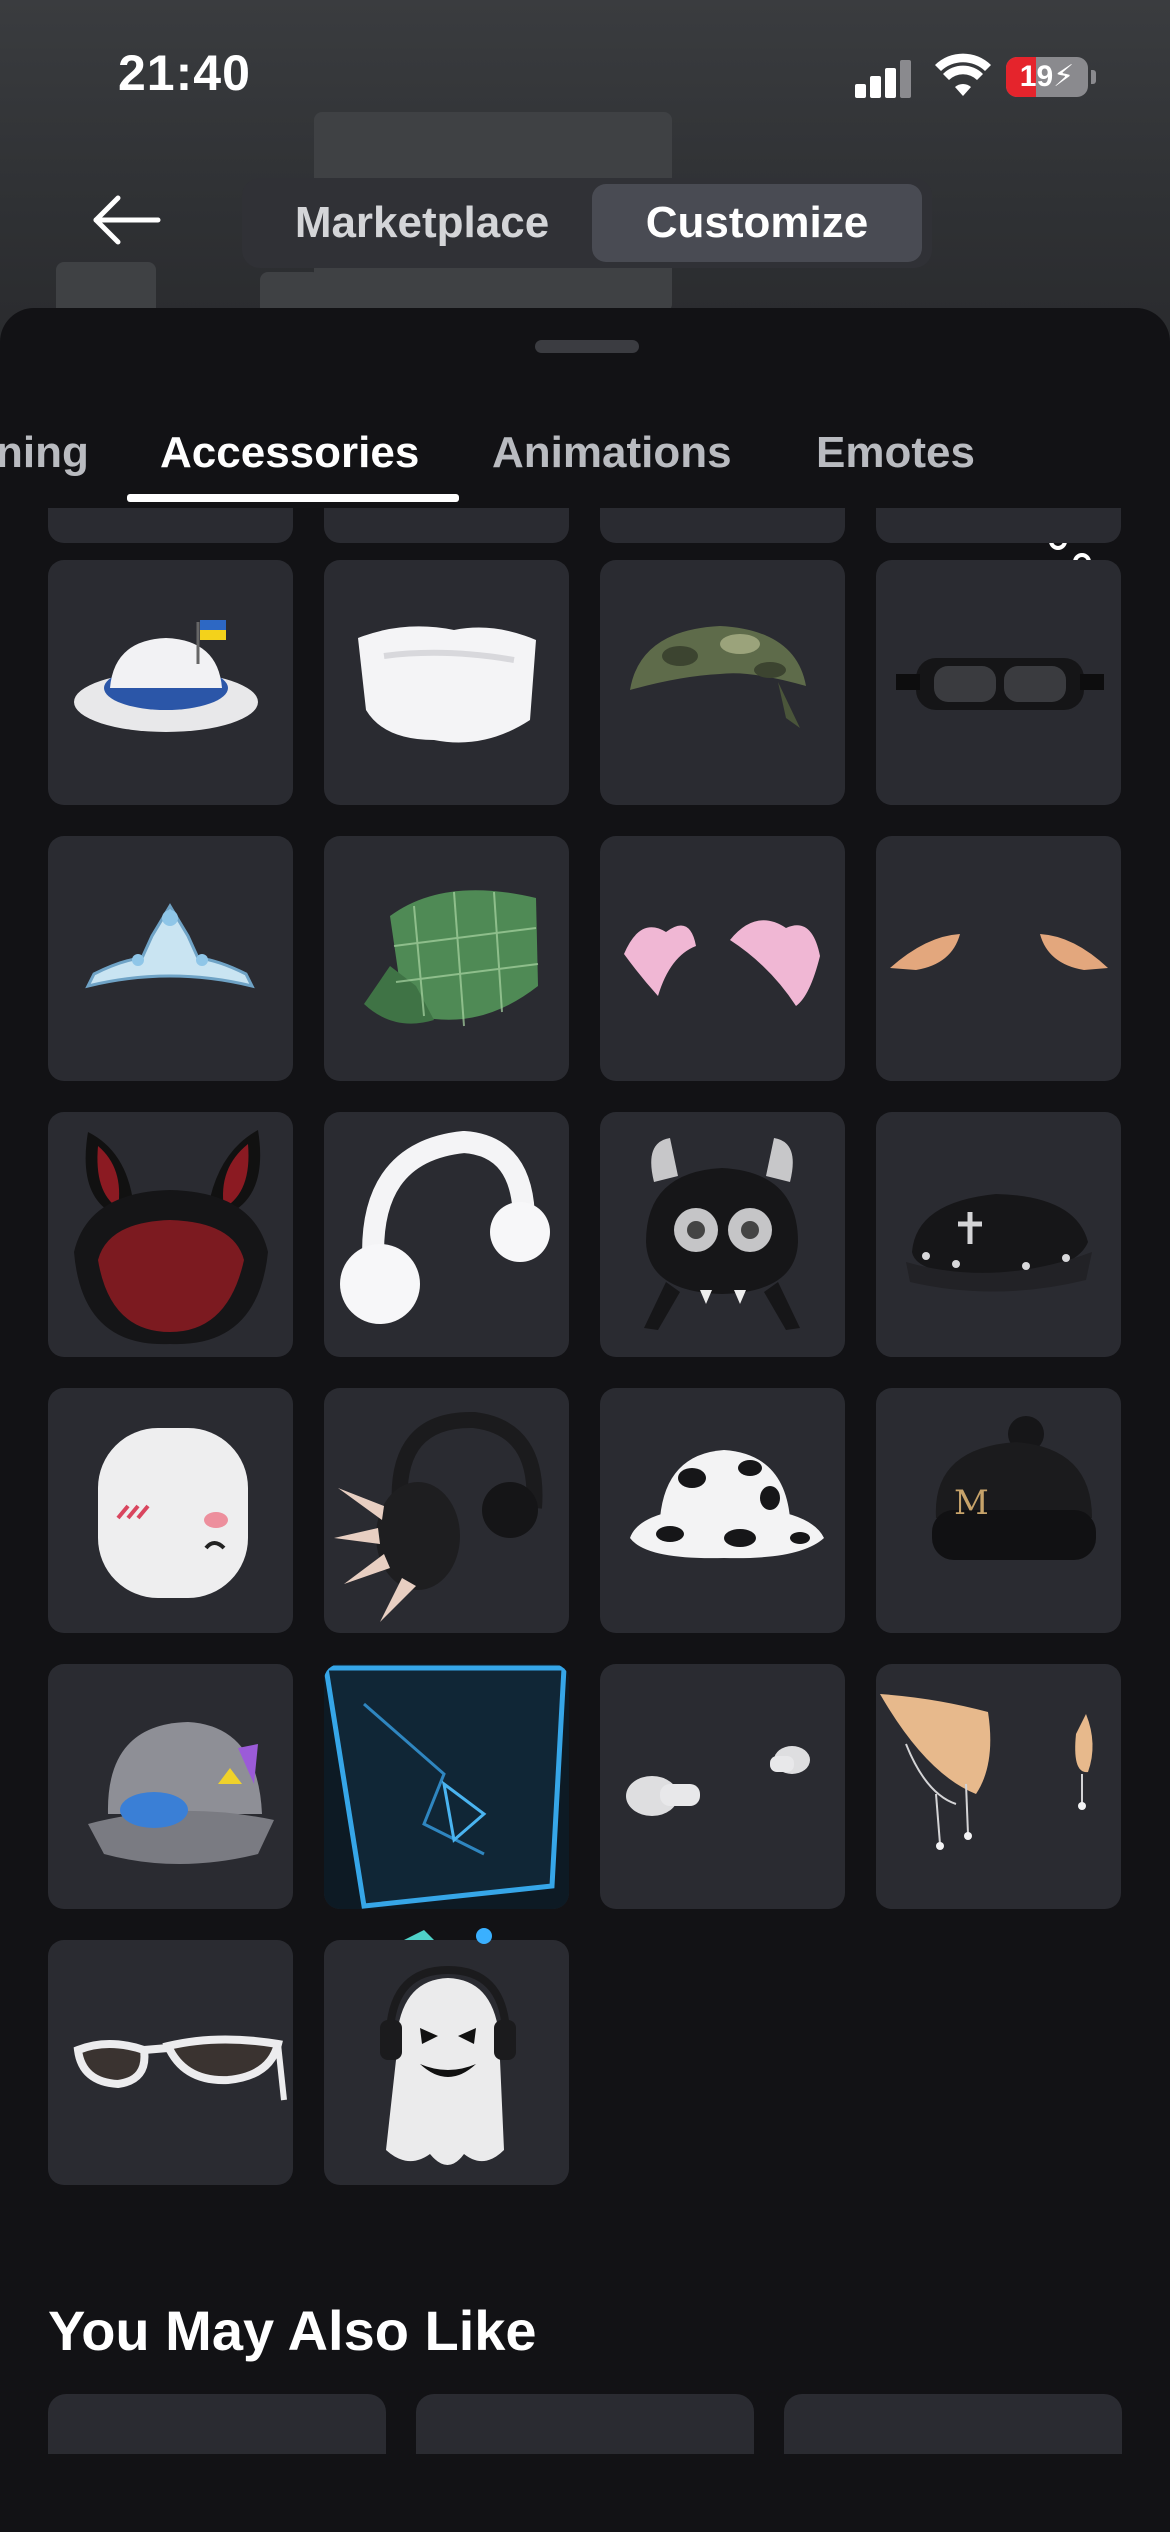  Describe the element at coordinates (971, 1503) in the screenshot. I see `svg-text: M` at that location.